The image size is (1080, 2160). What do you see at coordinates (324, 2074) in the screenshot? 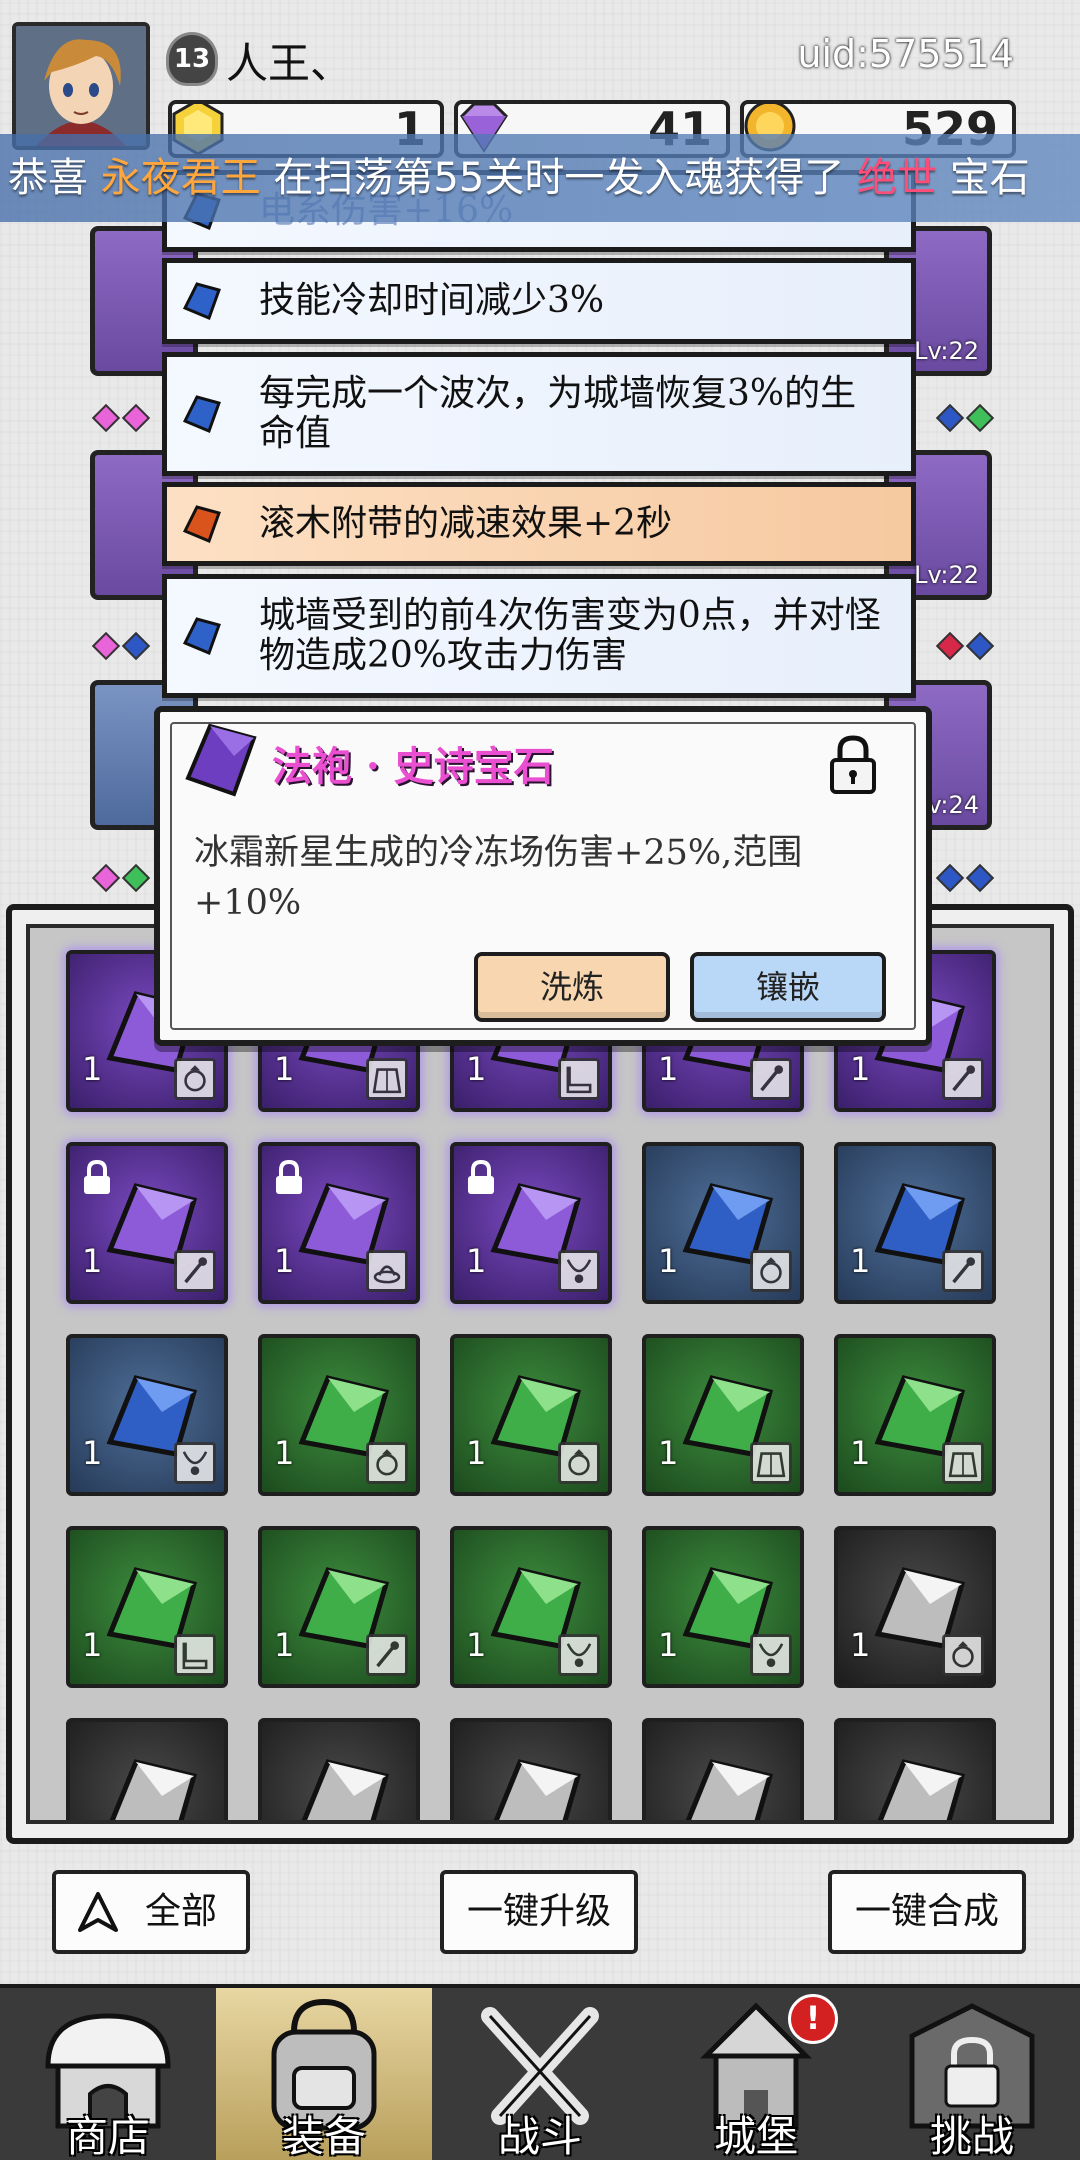
I see `nav-tab-equipment: 装备` at bounding box center [324, 2074].